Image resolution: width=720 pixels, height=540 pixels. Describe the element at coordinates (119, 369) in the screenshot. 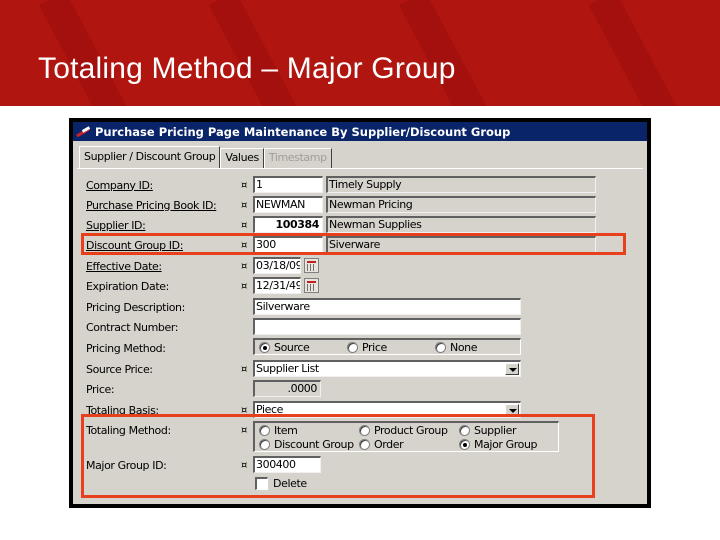

I see `source-price-label: Source Price:` at that location.